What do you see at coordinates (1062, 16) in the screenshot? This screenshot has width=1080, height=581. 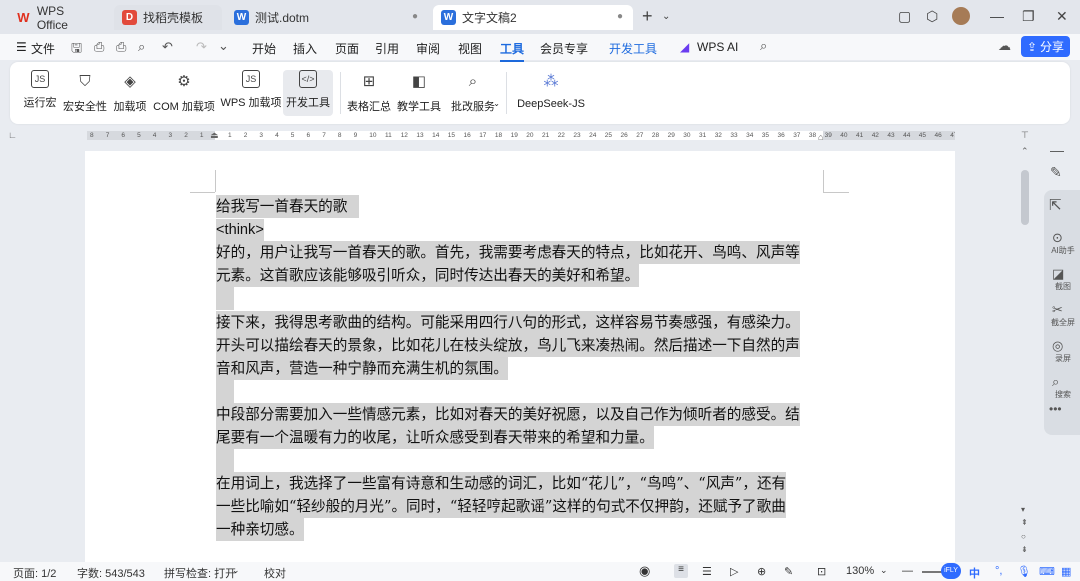 I see `close-window-icon: ✕` at bounding box center [1062, 16].